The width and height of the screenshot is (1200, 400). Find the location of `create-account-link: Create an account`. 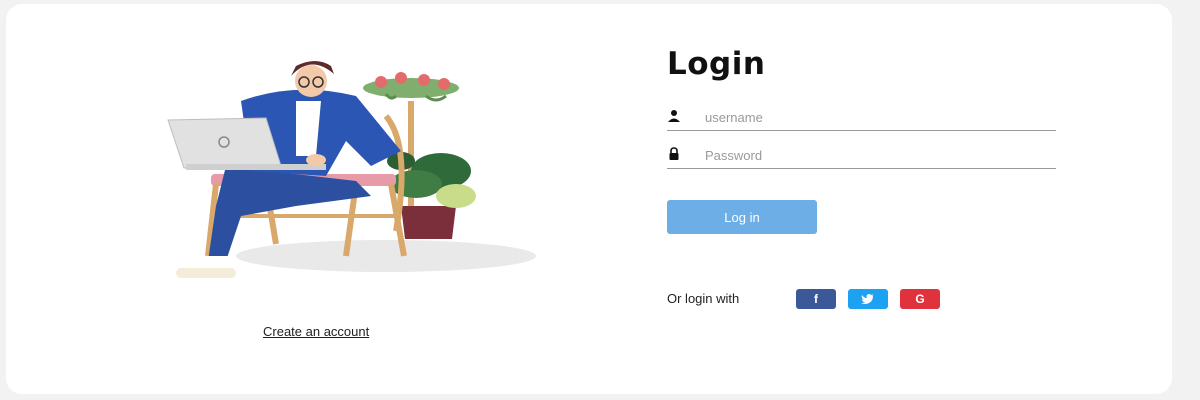

create-account-link: Create an account is located at coordinates (316, 331).